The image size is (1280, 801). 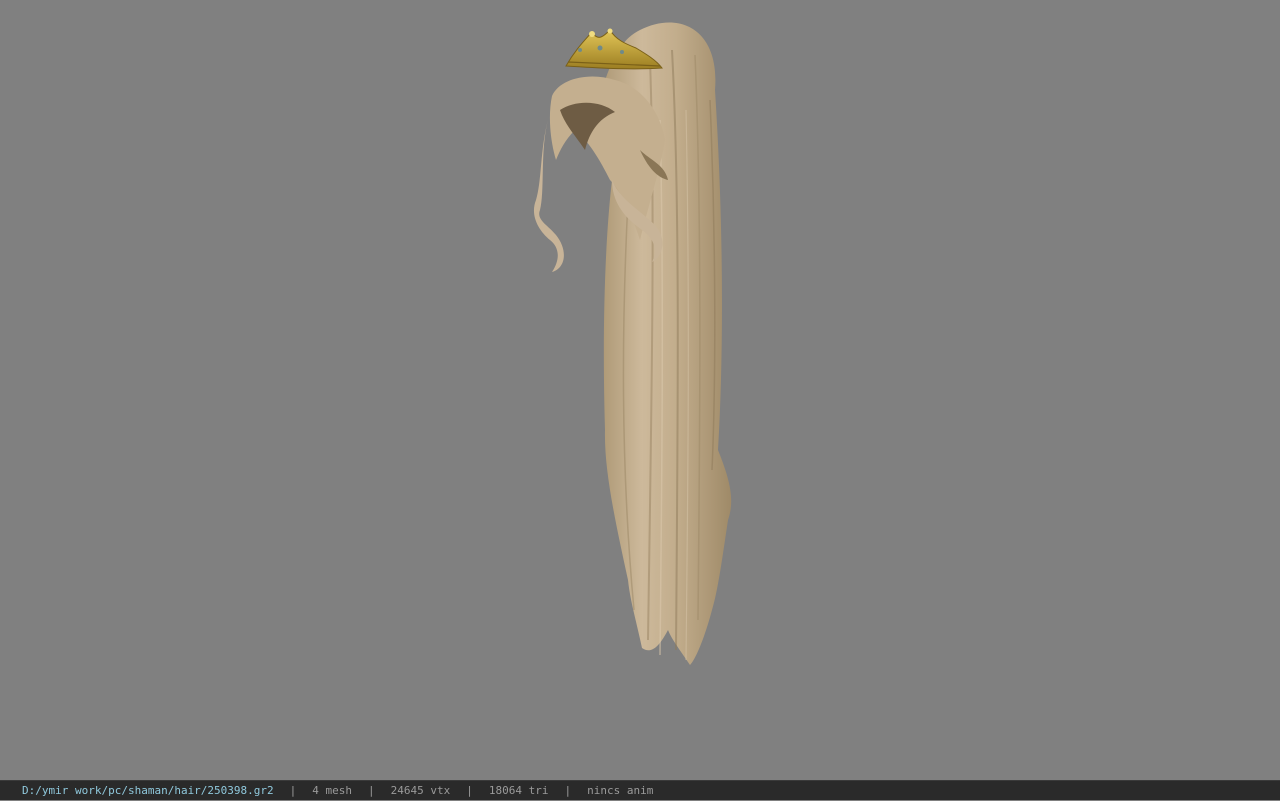 I want to click on animation-status: nincs anim, so click(x=620, y=790).